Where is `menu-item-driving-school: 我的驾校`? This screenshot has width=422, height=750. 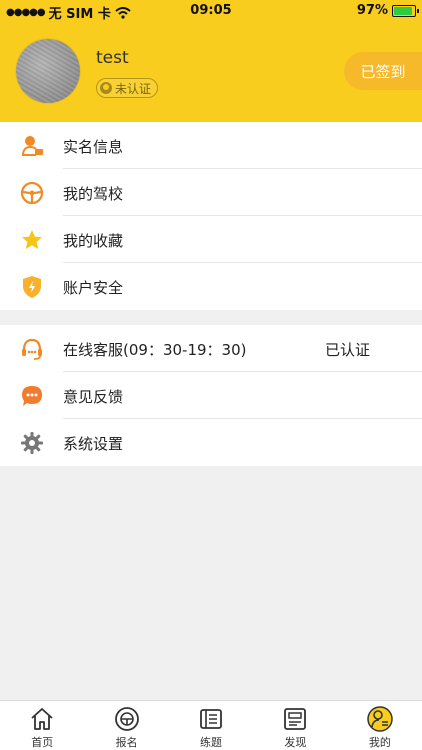 menu-item-driving-school: 我的驾校 is located at coordinates (211, 192).